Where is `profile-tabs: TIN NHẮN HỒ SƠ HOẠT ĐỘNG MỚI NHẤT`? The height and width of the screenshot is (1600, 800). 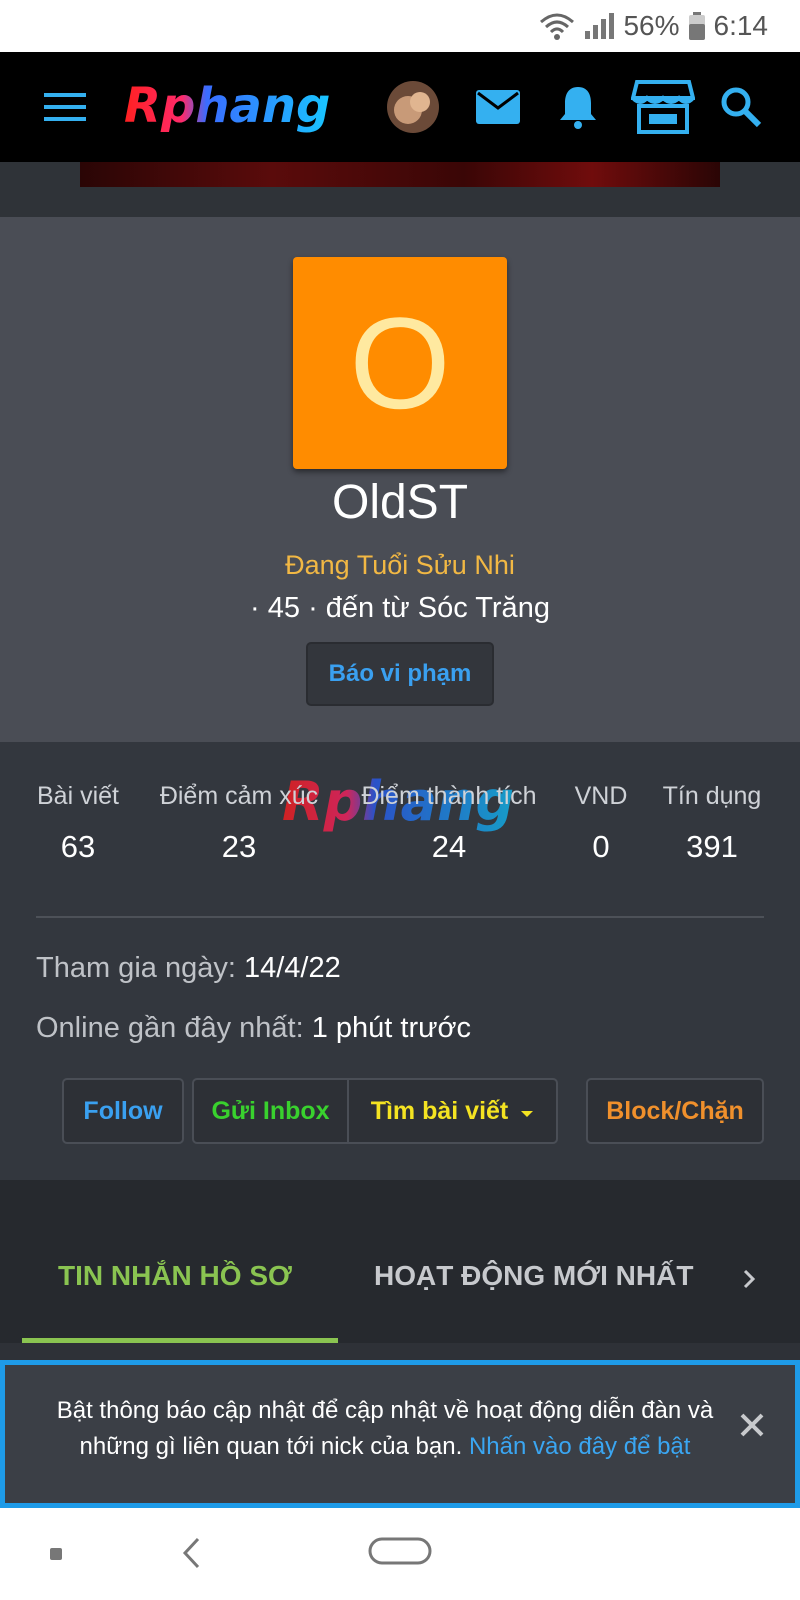
profile-tabs: TIN NHẮN HỒ SƠ HOẠT ĐỘNG MỚI NHẤT is located at coordinates (400, 1261).